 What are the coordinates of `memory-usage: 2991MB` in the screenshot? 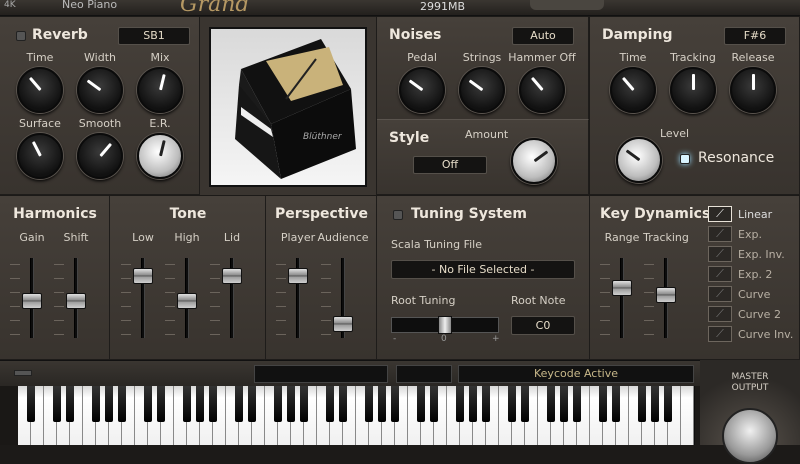 It's located at (443, 6).